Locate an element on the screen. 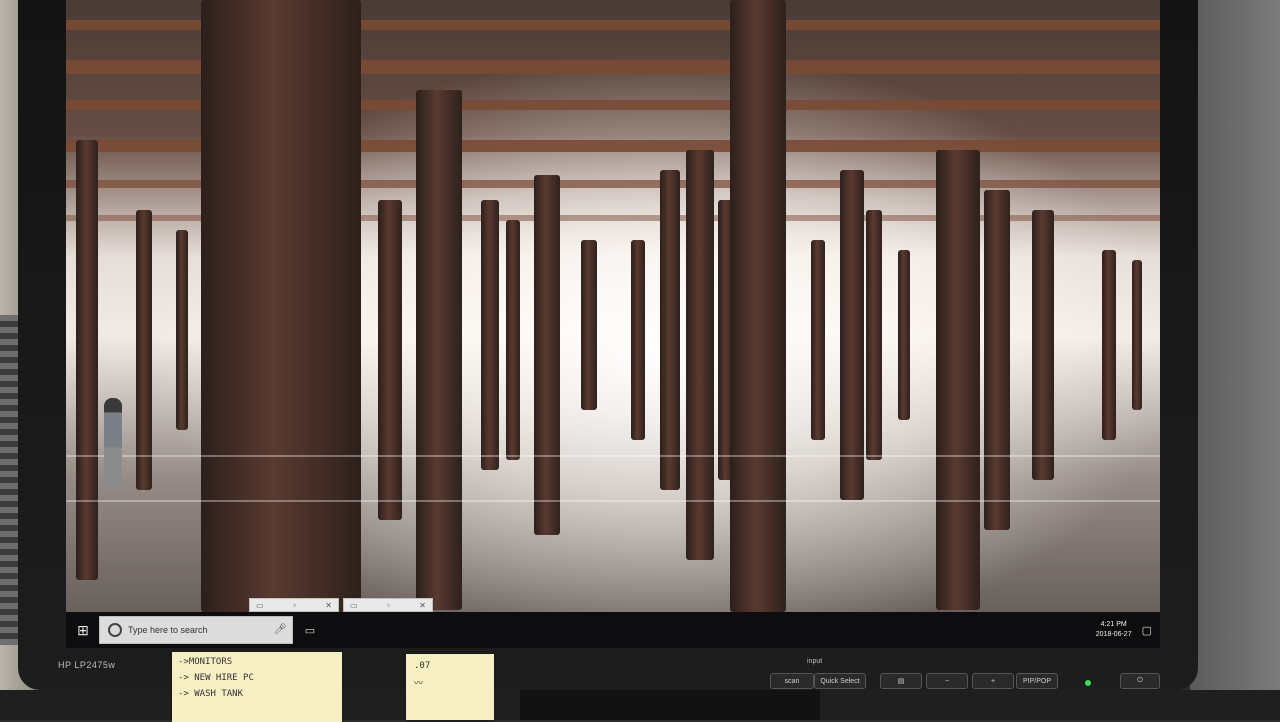 Image resolution: width=1280 pixels, height=722 pixels. power-led is located at coordinates (1088, 683).